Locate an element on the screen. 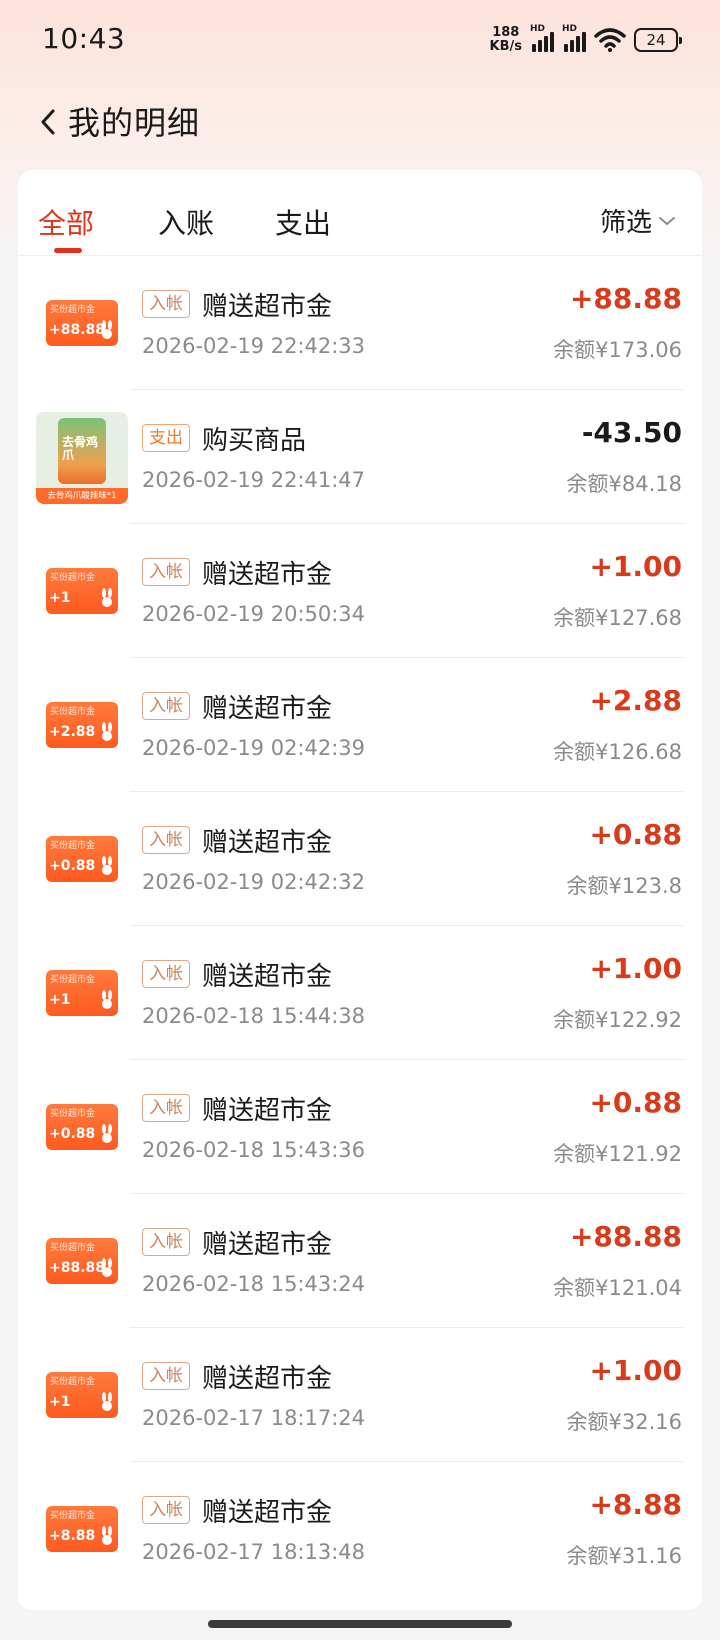  transaction-time: 2026-02-17 18:17:24 is located at coordinates (254, 1418).